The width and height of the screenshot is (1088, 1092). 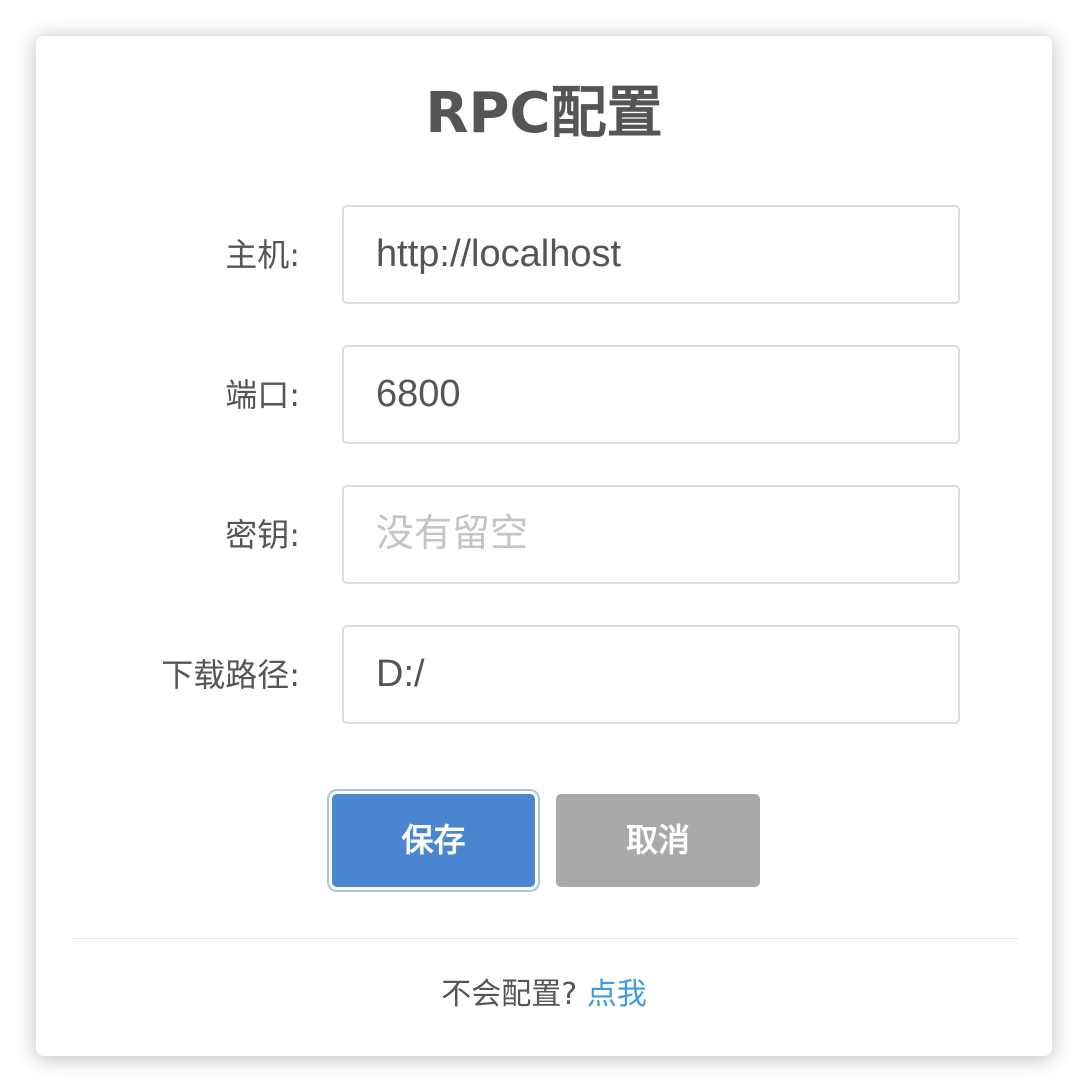 I want to click on port-input, so click(x=651, y=394).